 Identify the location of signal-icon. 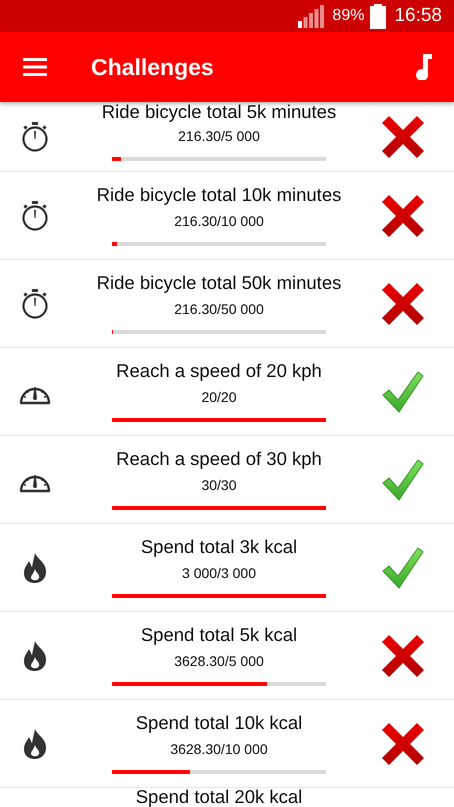
(311, 16).